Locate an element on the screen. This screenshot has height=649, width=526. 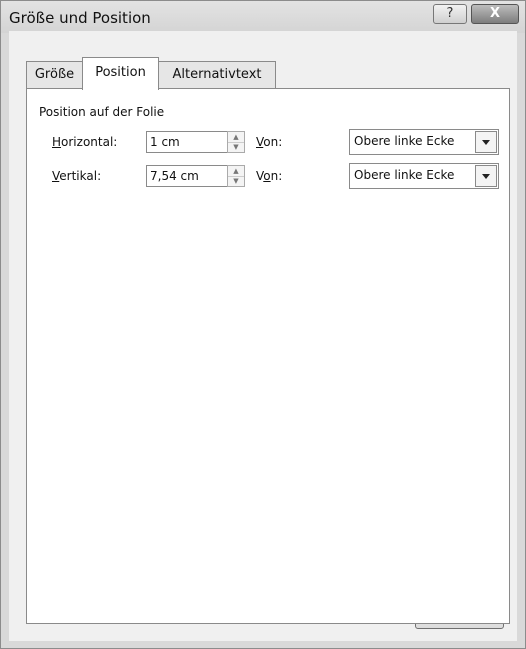
vertical-label: Vertikal: is located at coordinates (77, 176).